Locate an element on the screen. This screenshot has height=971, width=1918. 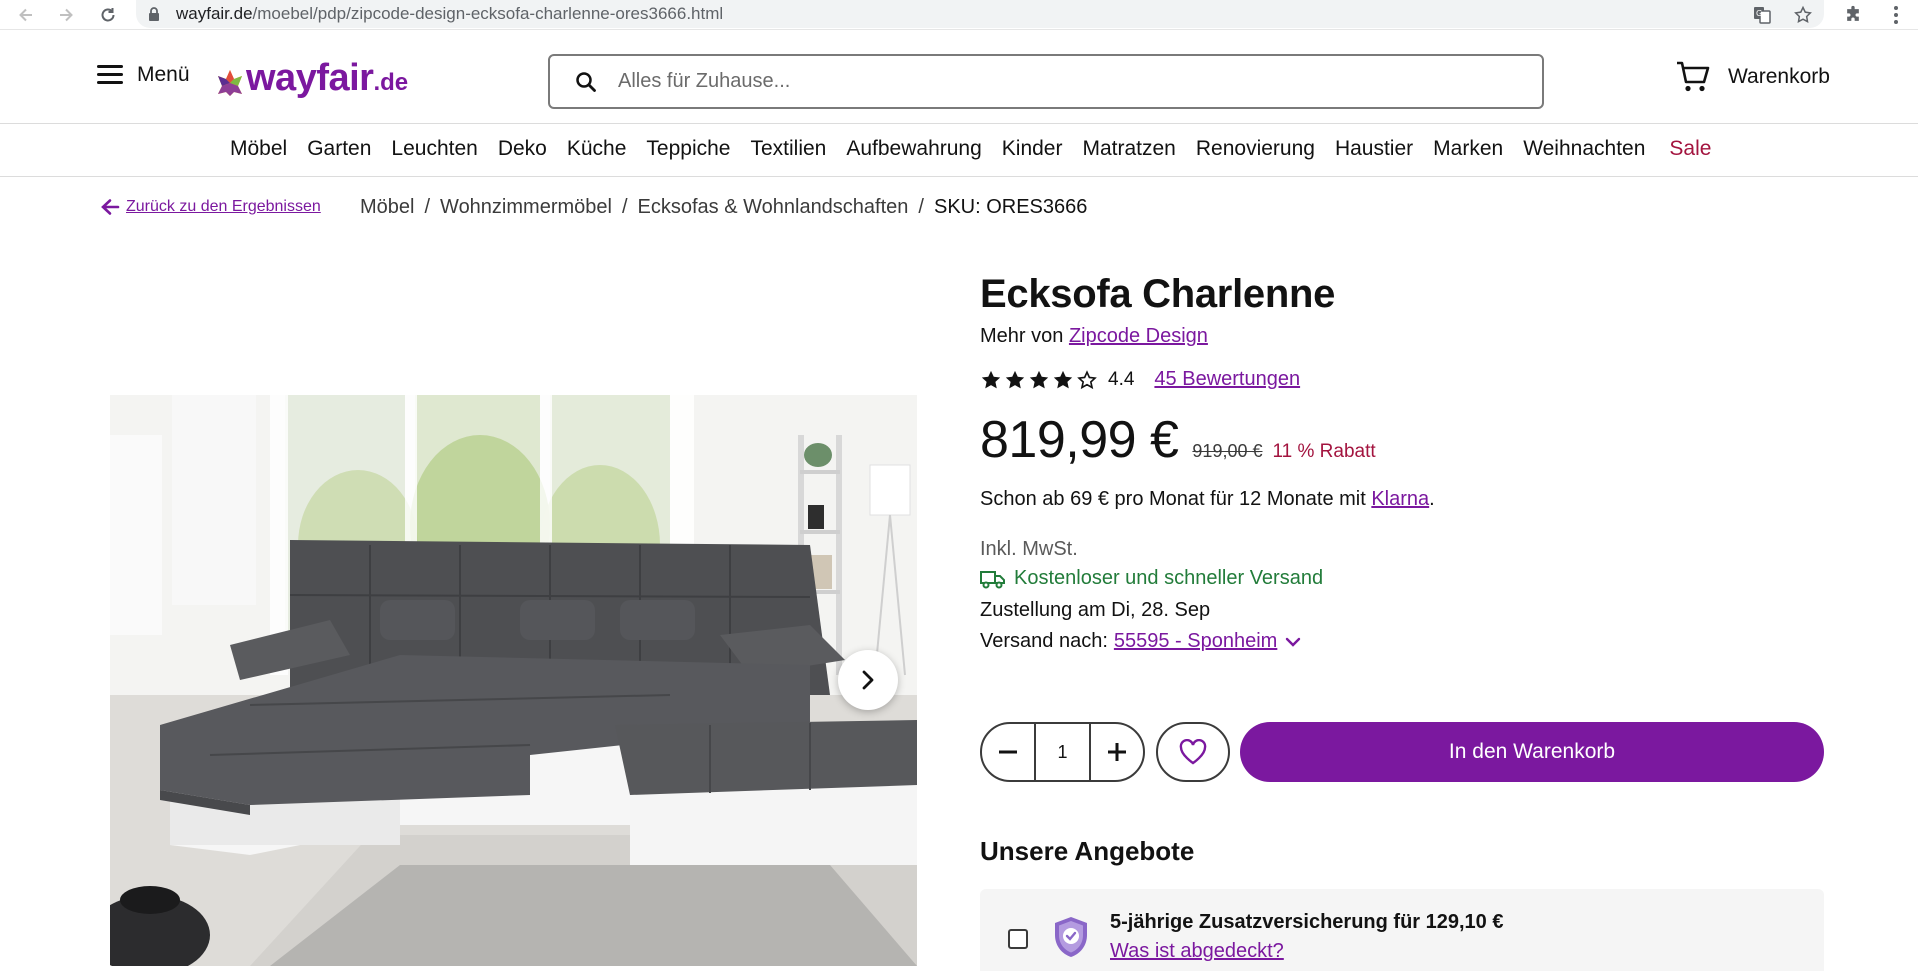
breadcrumb-item: Wohnzimmermöbel is located at coordinates (526, 207).